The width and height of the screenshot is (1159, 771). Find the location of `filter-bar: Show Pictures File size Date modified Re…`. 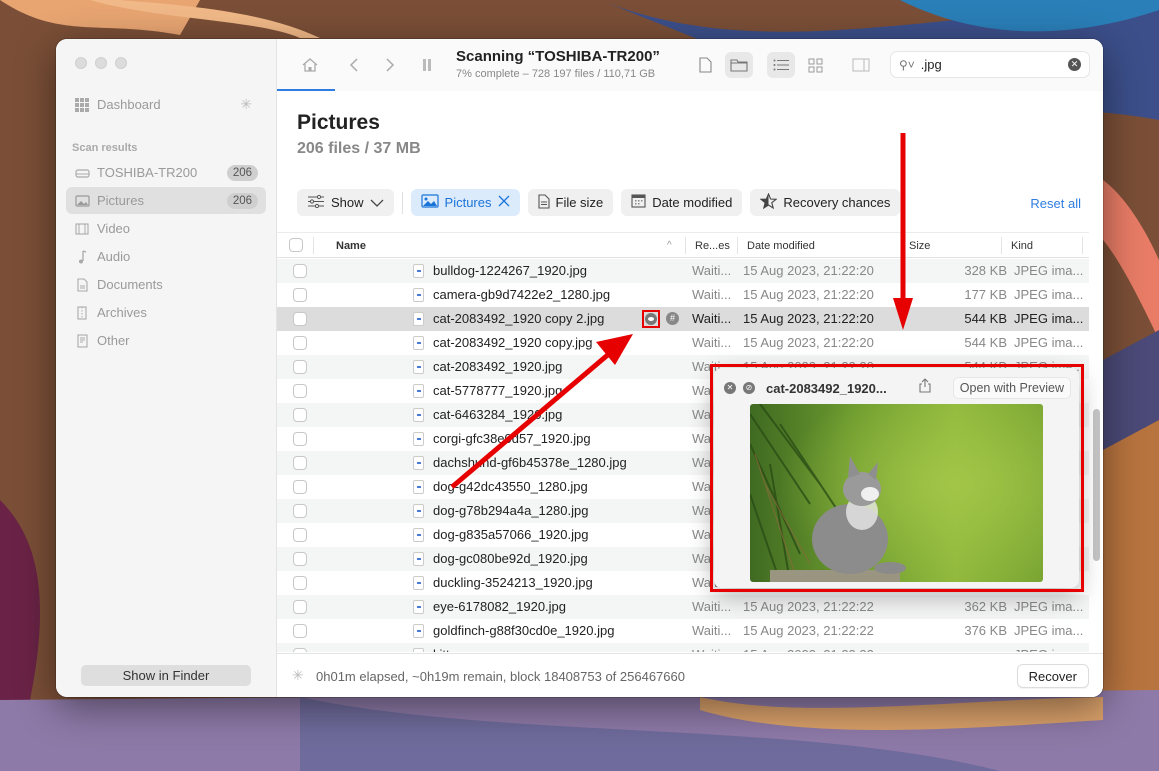

filter-bar: Show Pictures File size Date modified Re… is located at coordinates (599, 202).